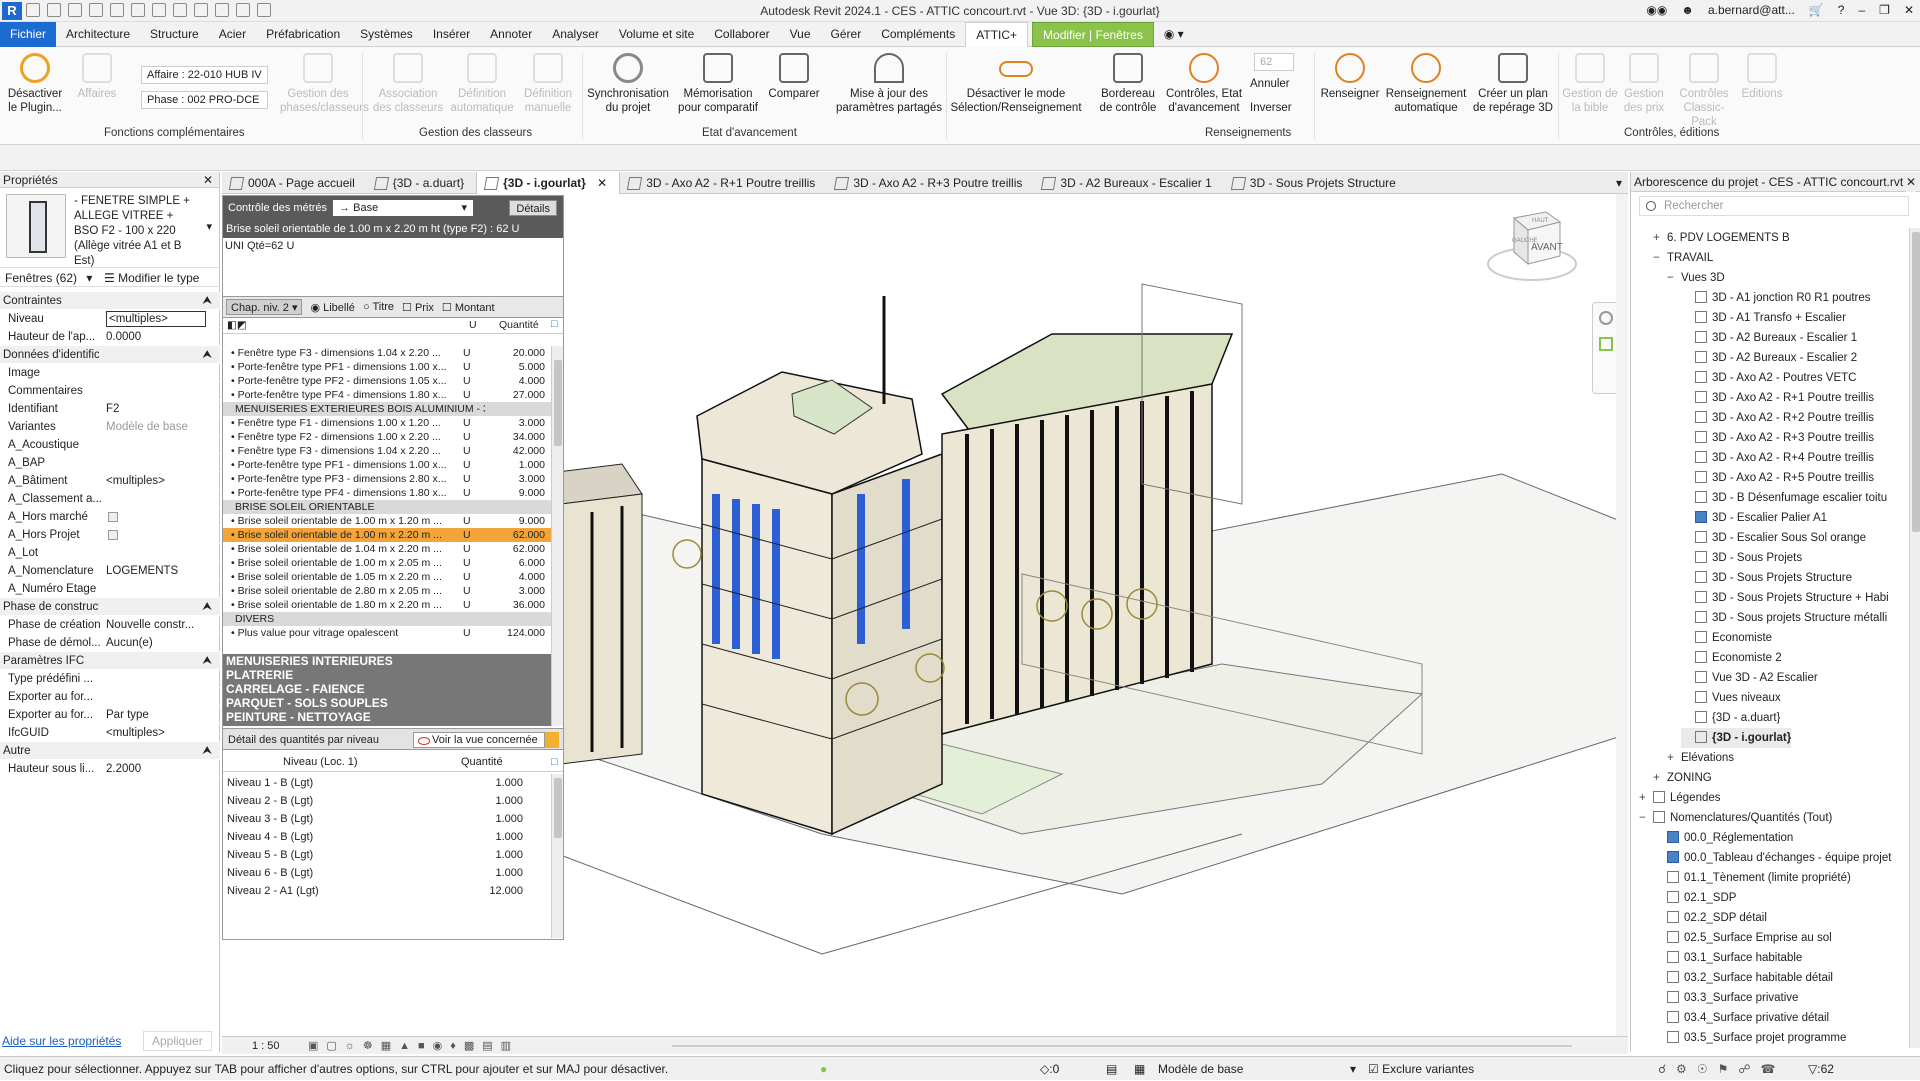  I want to click on canvas-scrollbar-vertical, so click(1622, 615).